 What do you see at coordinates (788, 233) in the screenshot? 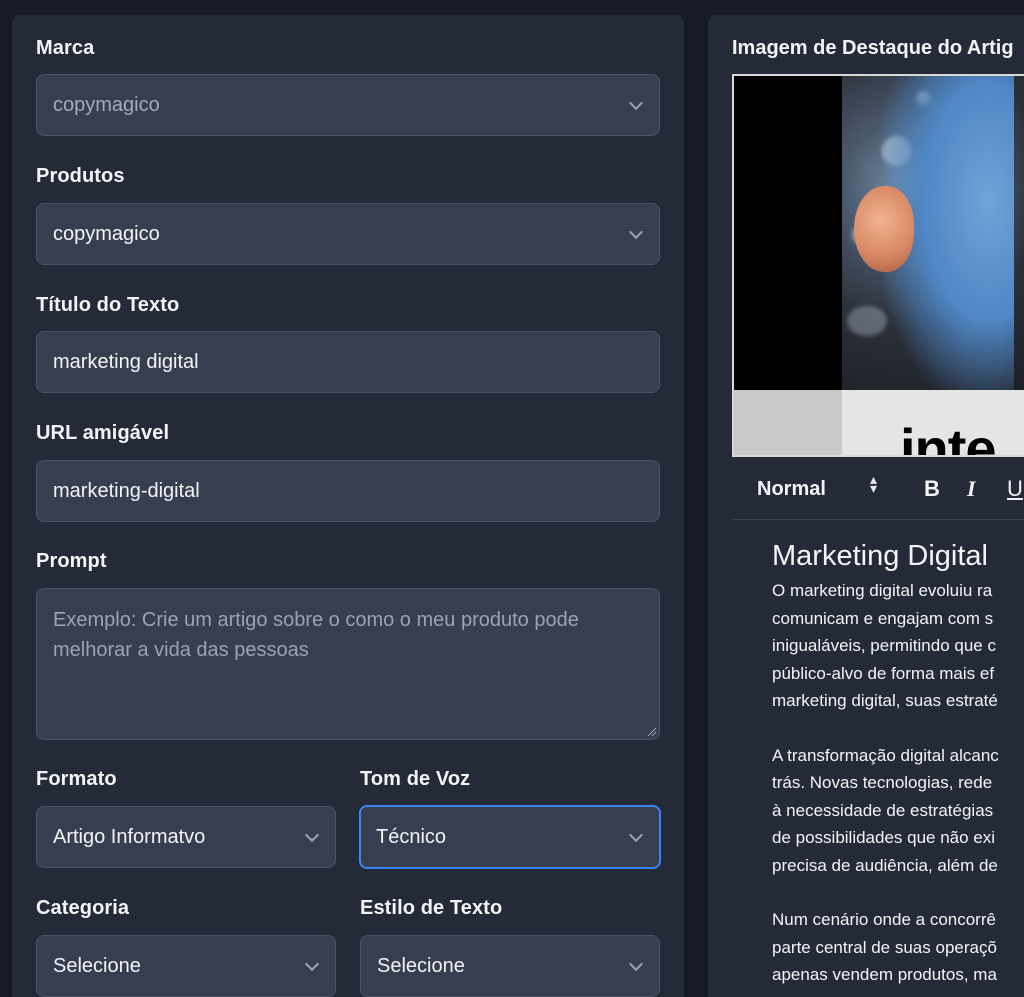
I see `image-dark-region` at bounding box center [788, 233].